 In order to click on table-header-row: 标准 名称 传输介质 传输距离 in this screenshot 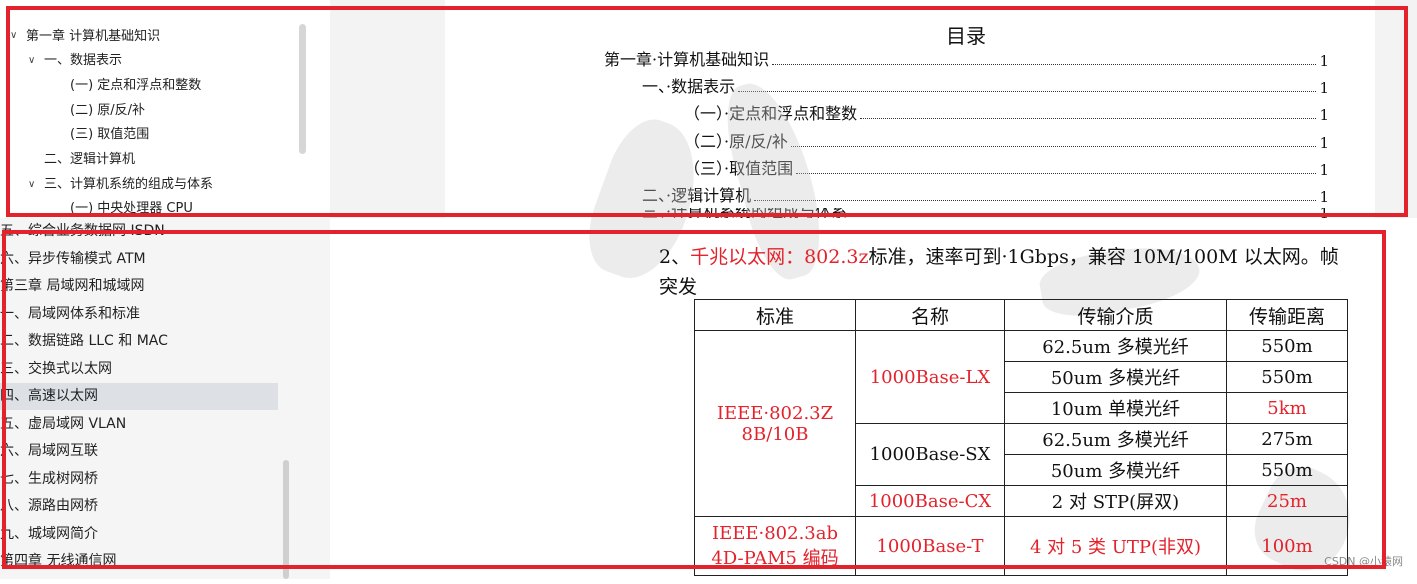, I will do `click(1021, 315)`.